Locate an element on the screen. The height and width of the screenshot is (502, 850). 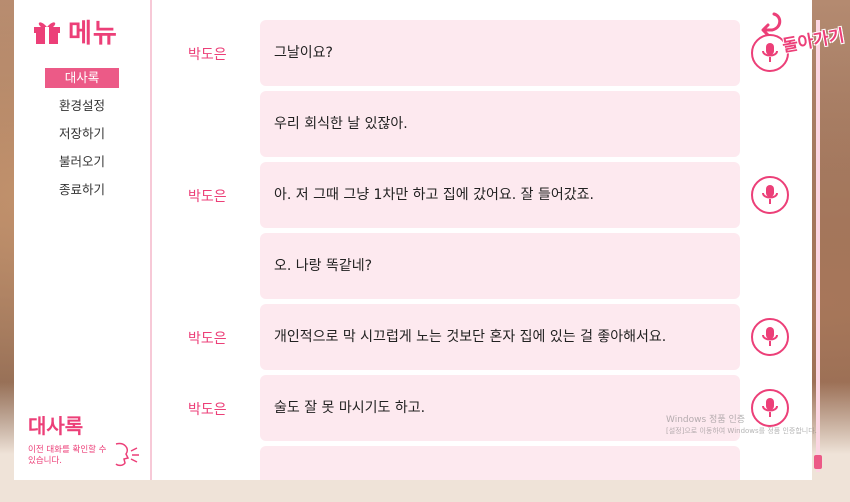
back-button-label: 돌아가기 is located at coordinates (813, 41).